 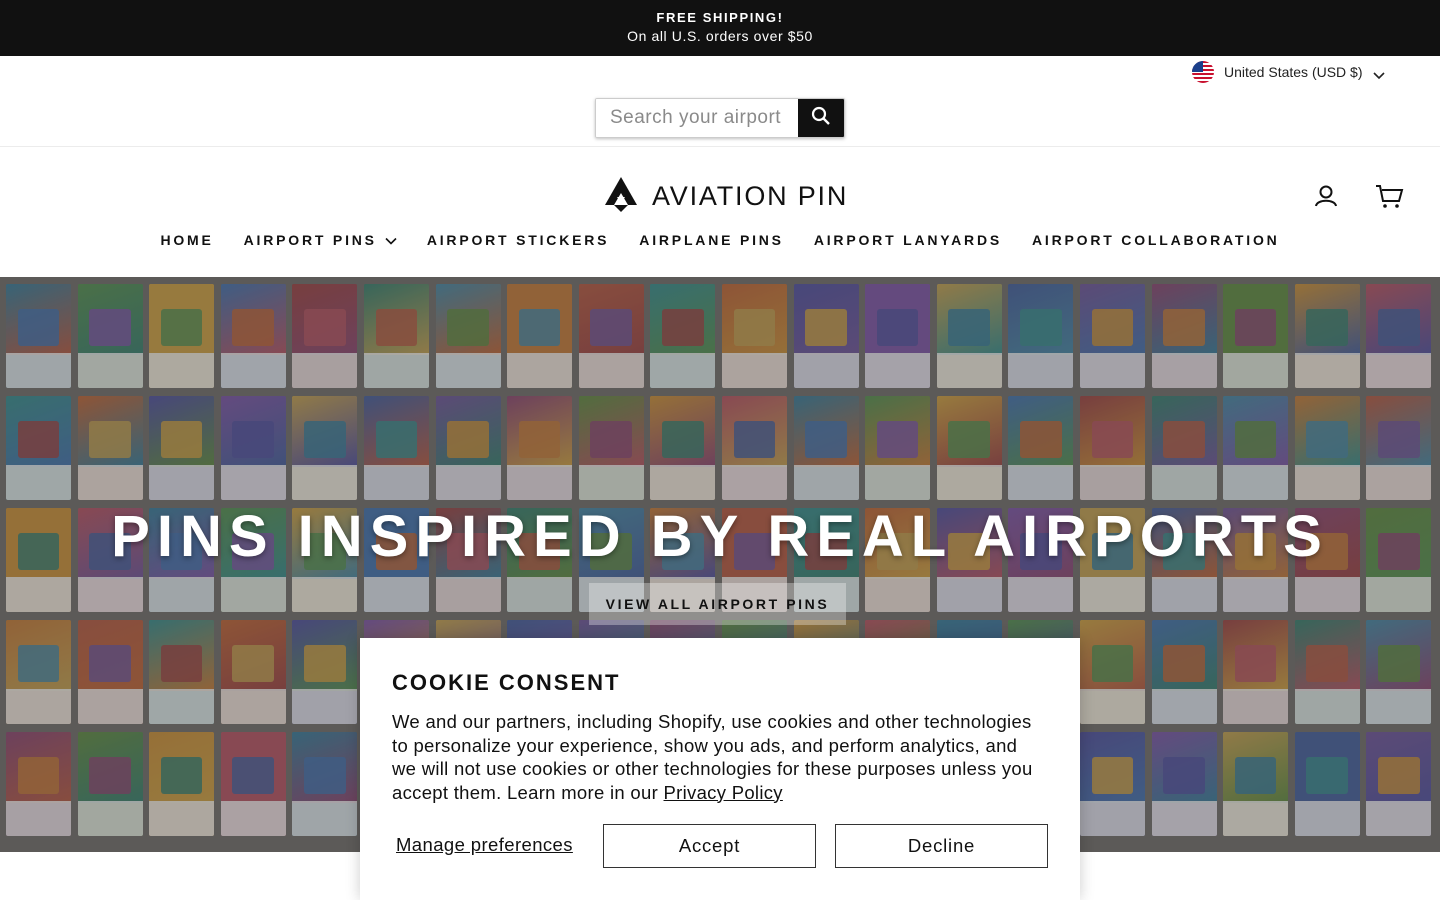 What do you see at coordinates (717, 604) in the screenshot?
I see `view-all-airport-pins-button: VIEW ALL AIRPORT PINS` at bounding box center [717, 604].